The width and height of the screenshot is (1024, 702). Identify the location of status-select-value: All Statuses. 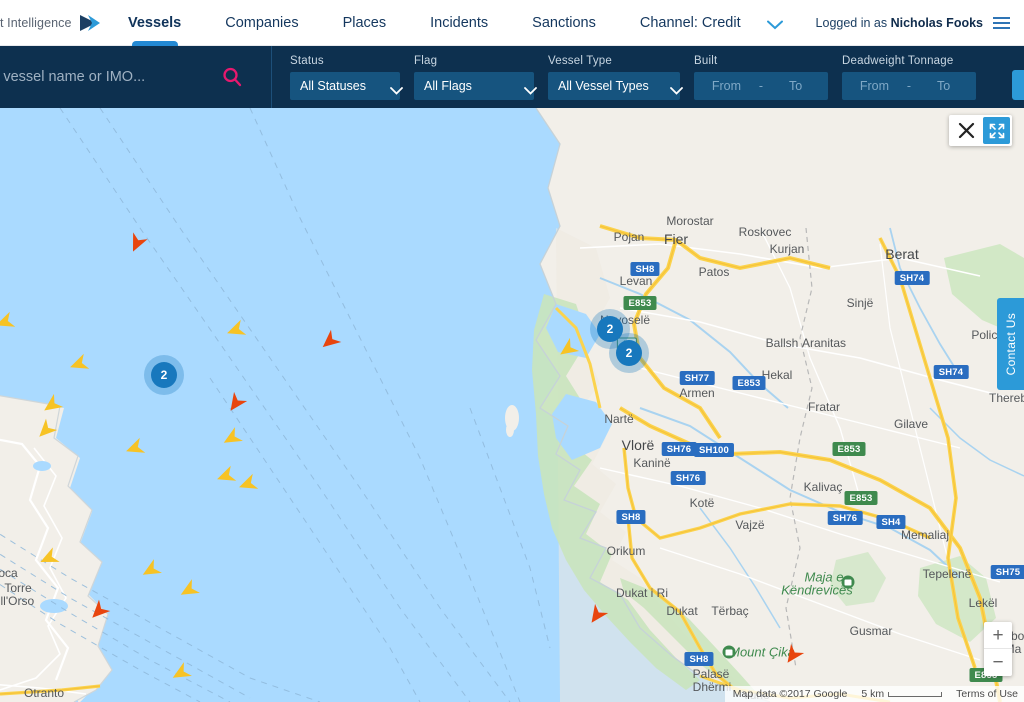
(333, 85).